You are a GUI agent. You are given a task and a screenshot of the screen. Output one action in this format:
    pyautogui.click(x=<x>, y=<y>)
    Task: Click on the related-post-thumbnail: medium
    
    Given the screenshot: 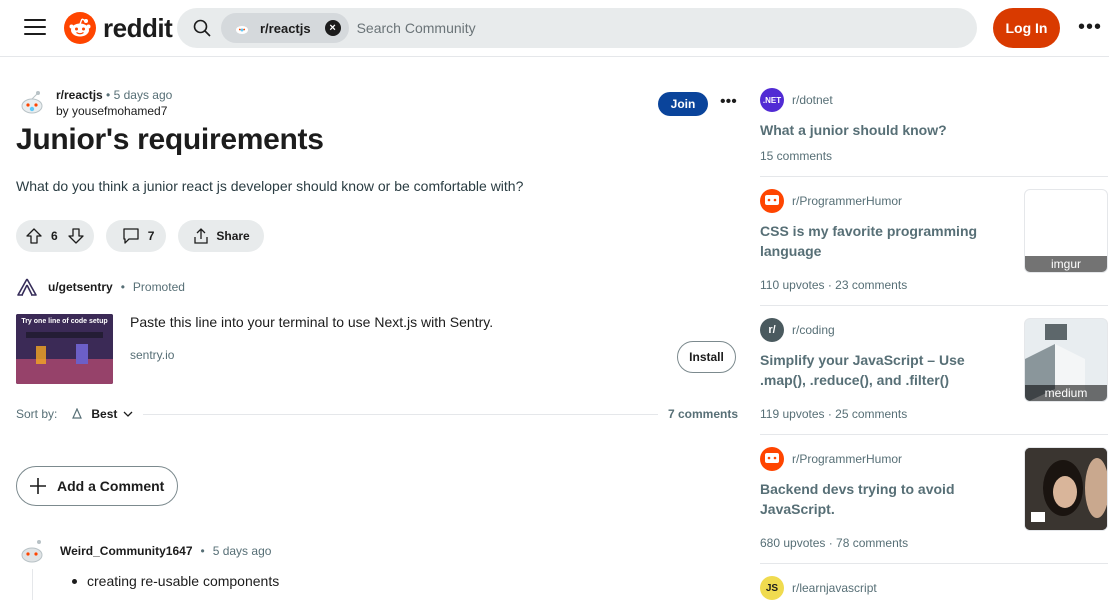 What is the action you would take?
    pyautogui.click(x=1066, y=360)
    